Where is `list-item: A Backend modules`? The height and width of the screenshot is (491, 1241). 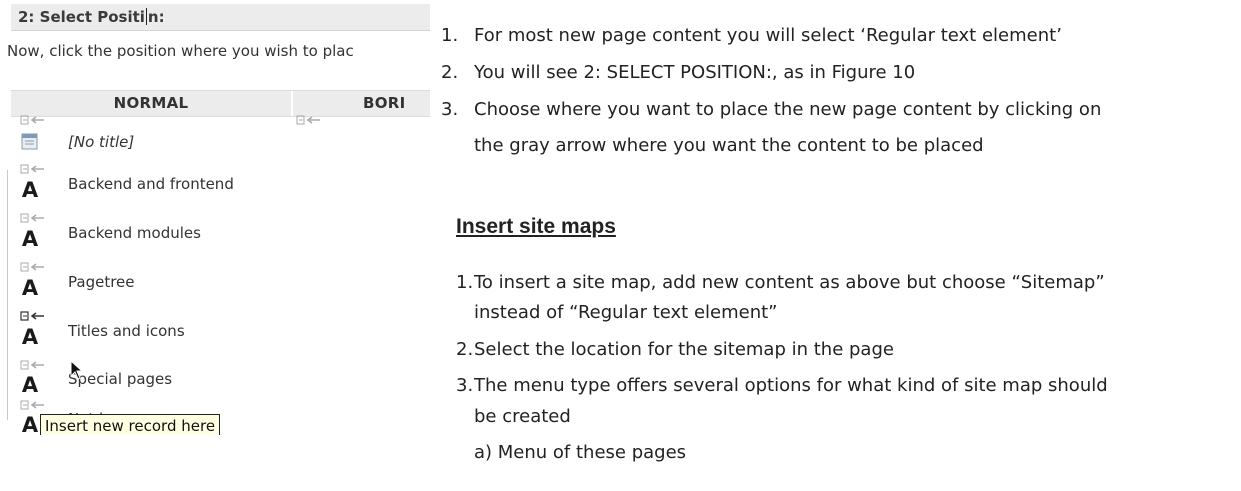
list-item: A Backend modules is located at coordinates (170, 238).